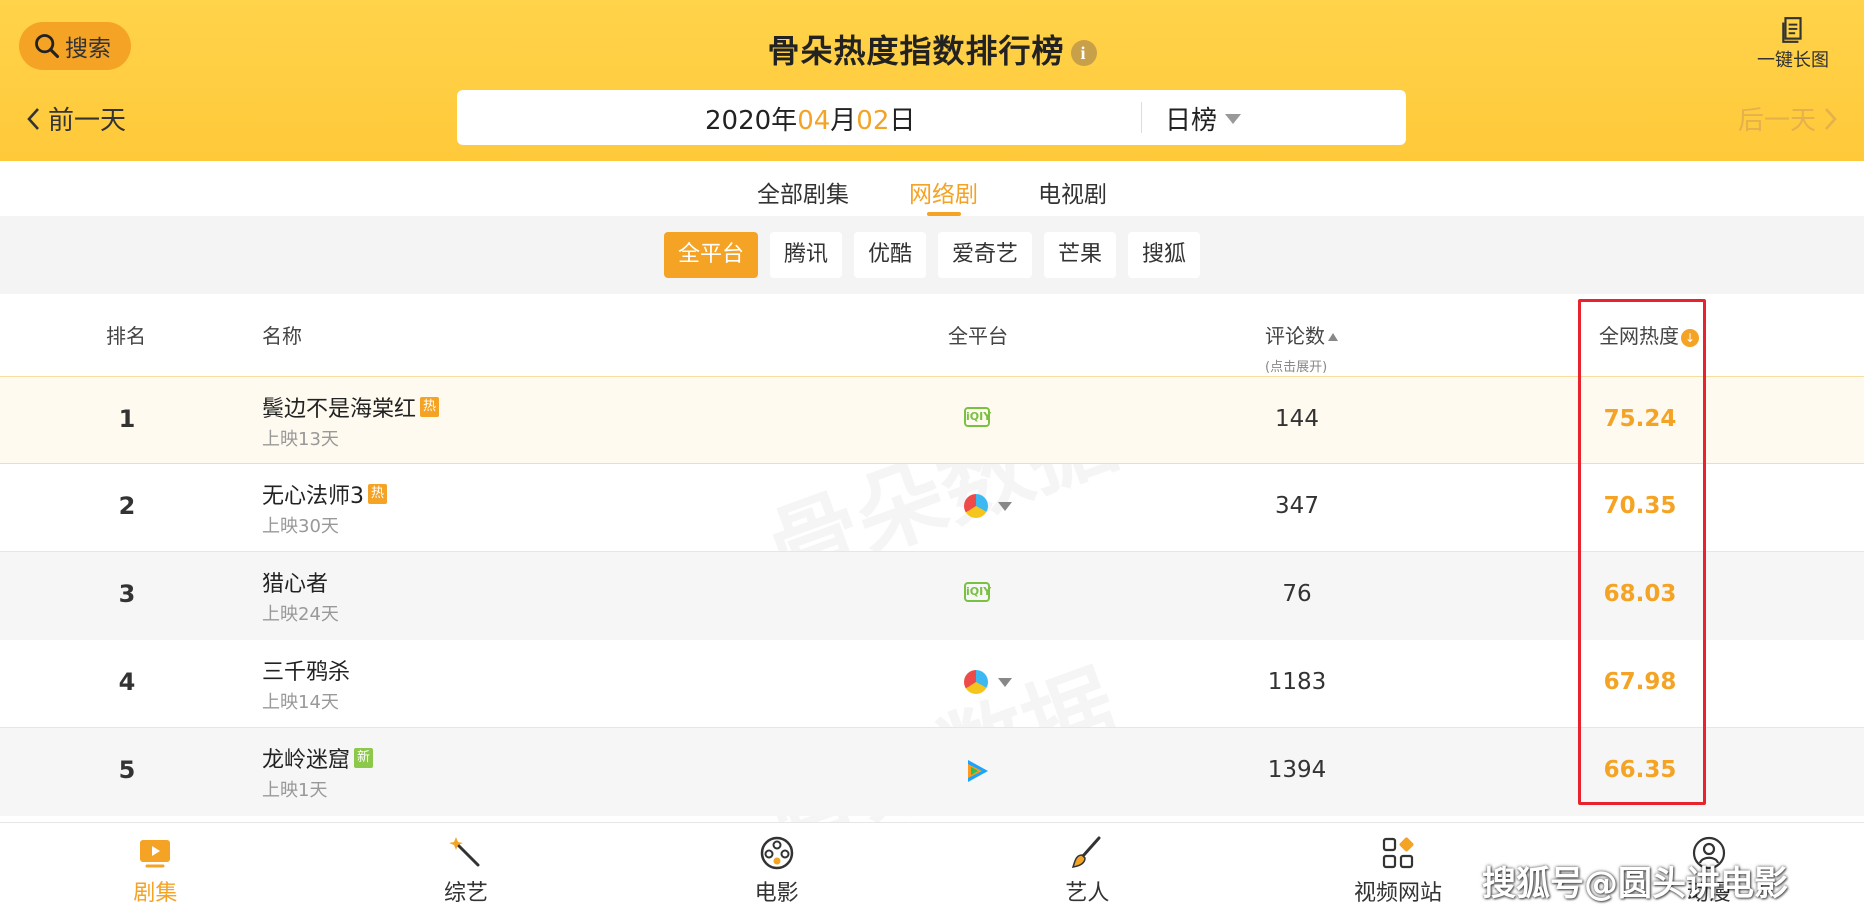 This screenshot has height=917, width=1864. I want to click on film-reel-icon, so click(776, 853).